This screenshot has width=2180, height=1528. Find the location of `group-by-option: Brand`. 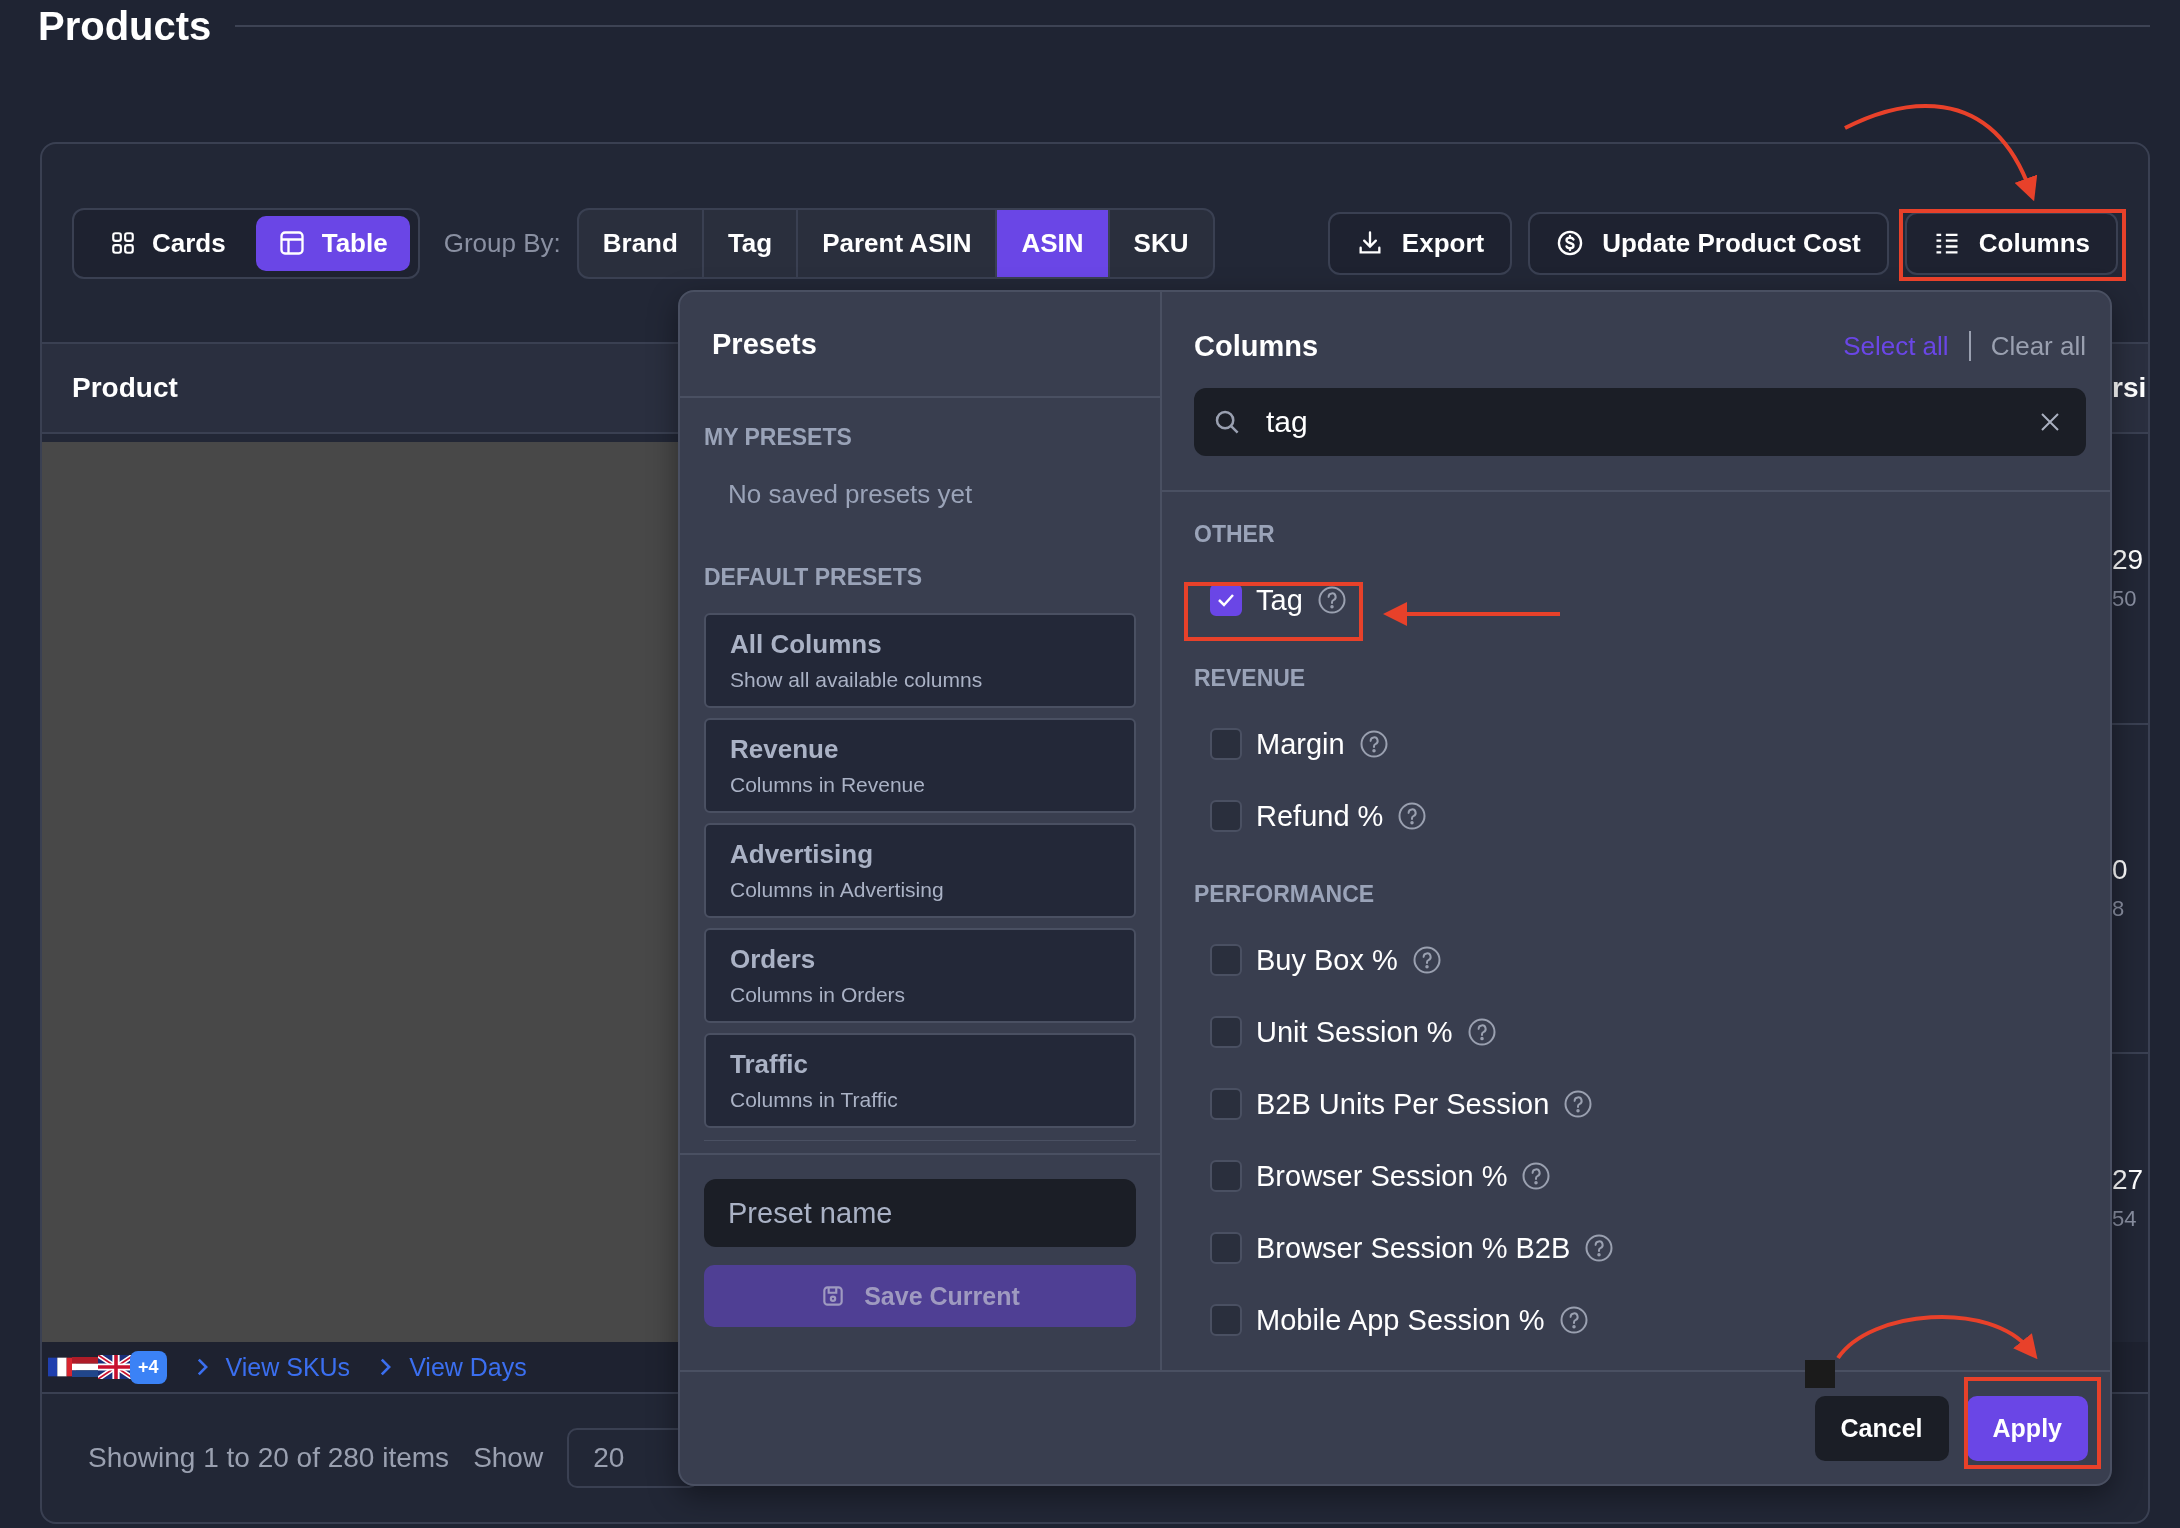

group-by-option: Brand is located at coordinates (640, 243).